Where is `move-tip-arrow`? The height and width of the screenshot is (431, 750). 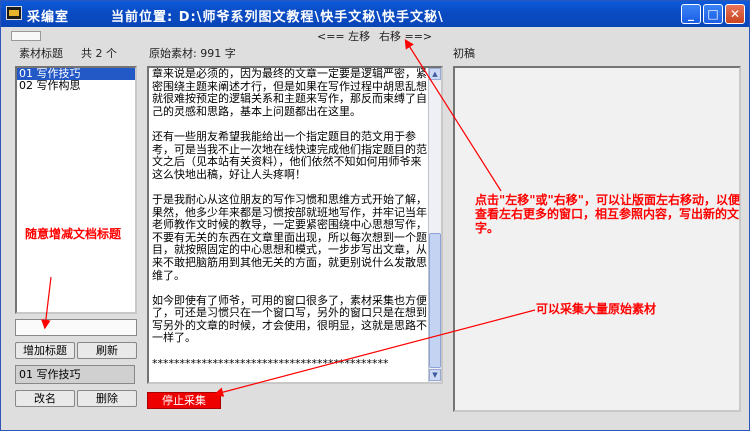
move-tip-arrow is located at coordinates (453, 115).